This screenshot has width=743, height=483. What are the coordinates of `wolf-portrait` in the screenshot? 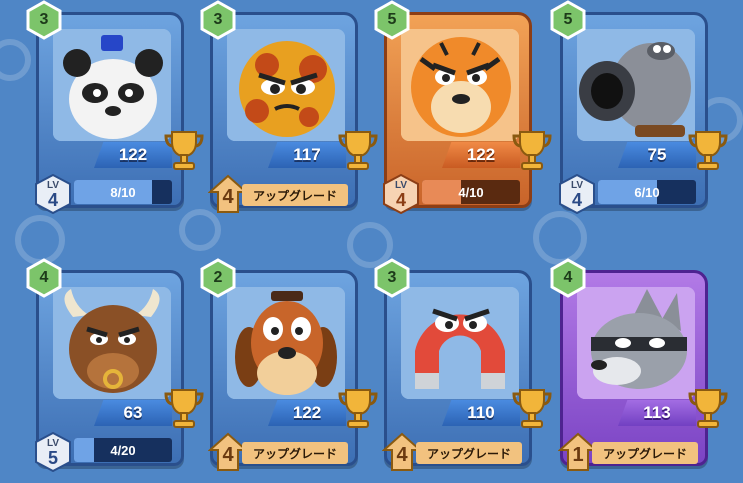 It's located at (636, 343).